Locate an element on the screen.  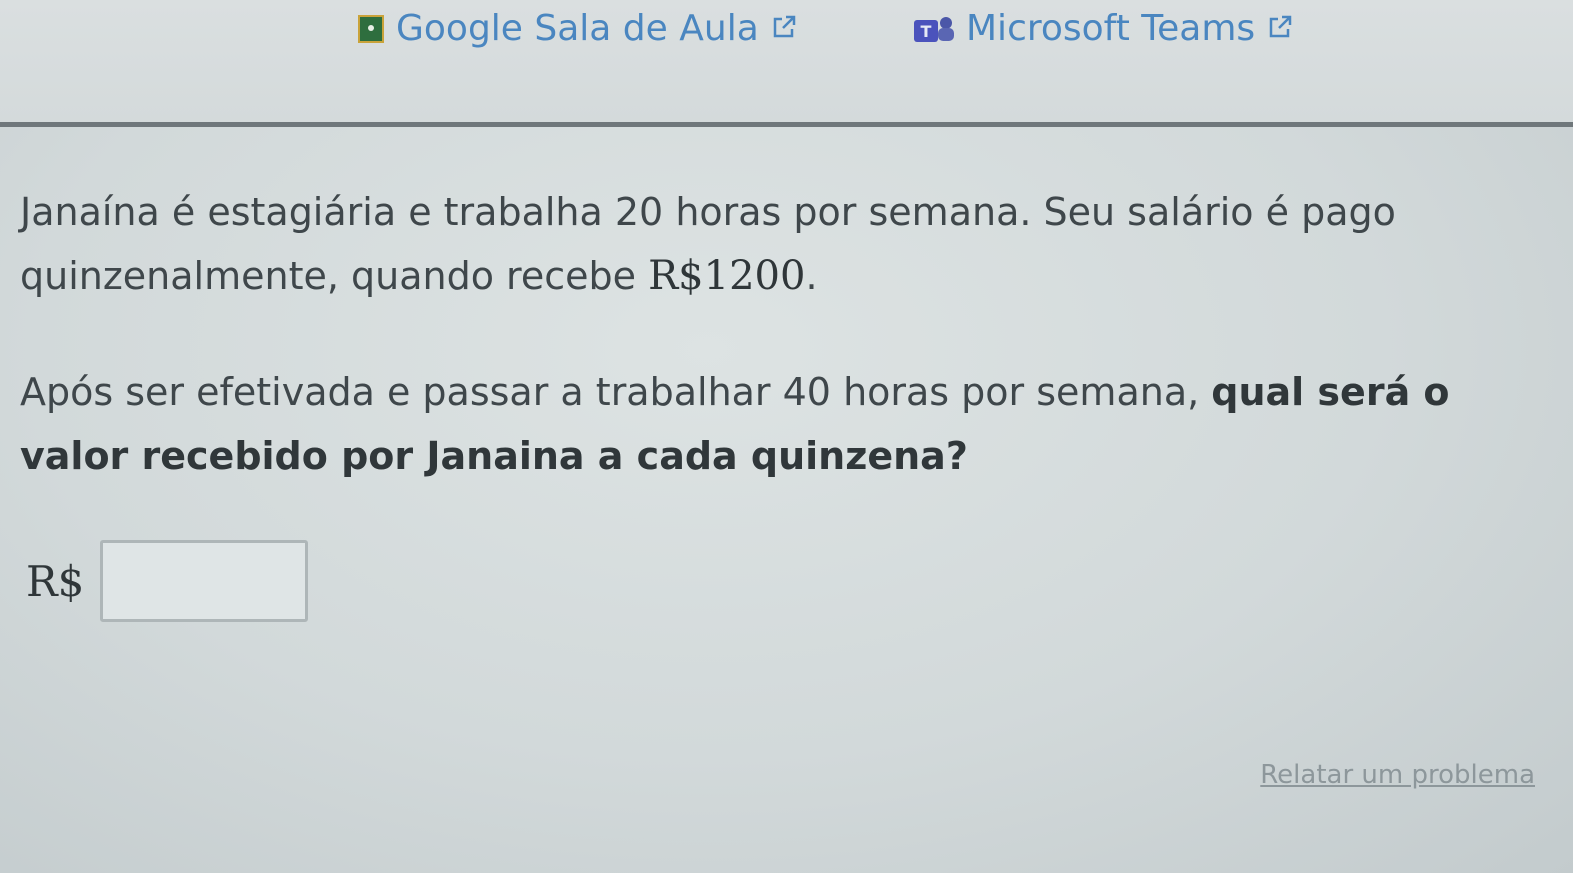
google-classroom-icon is located at coordinates (371, 28).